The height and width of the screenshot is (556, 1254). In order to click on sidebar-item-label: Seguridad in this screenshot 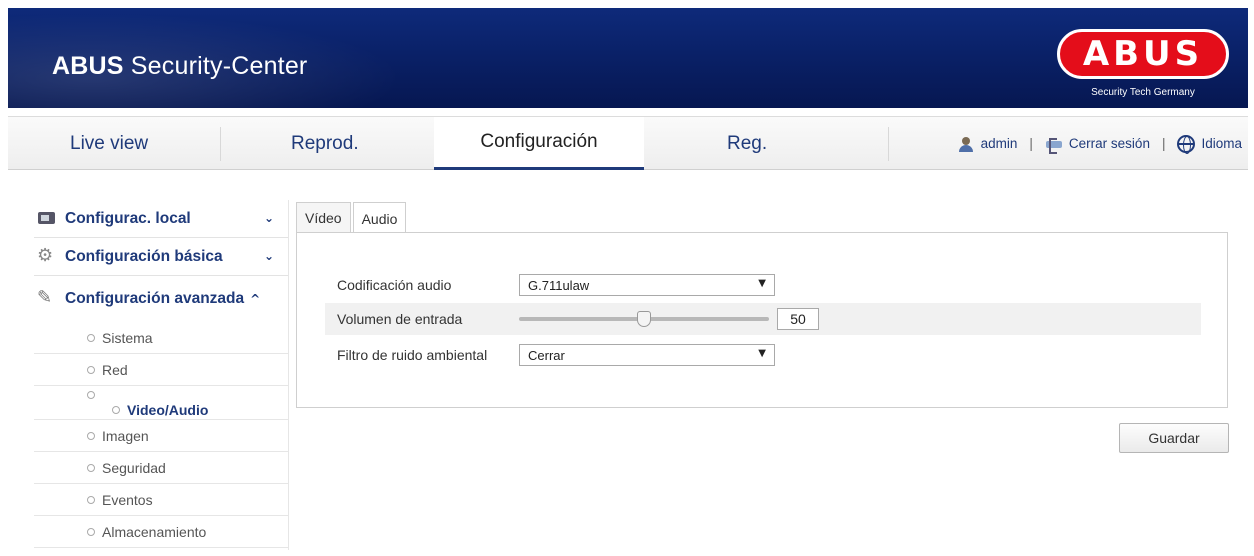, I will do `click(134, 467)`.